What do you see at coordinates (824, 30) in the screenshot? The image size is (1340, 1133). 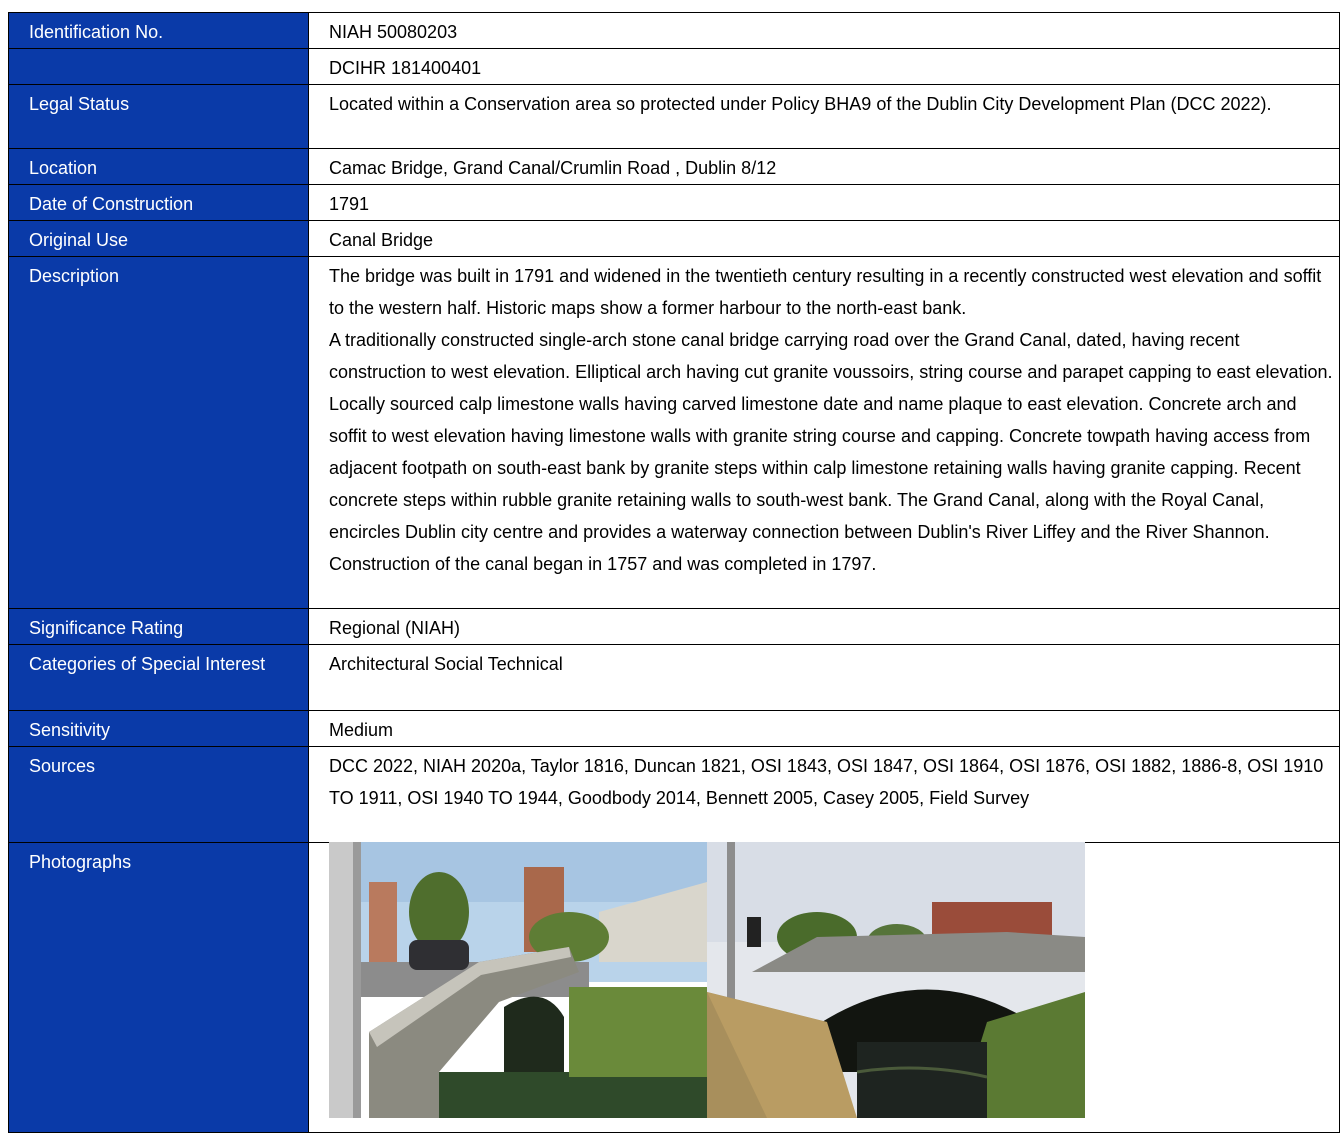 I see `field-value: NIAH 50080203` at bounding box center [824, 30].